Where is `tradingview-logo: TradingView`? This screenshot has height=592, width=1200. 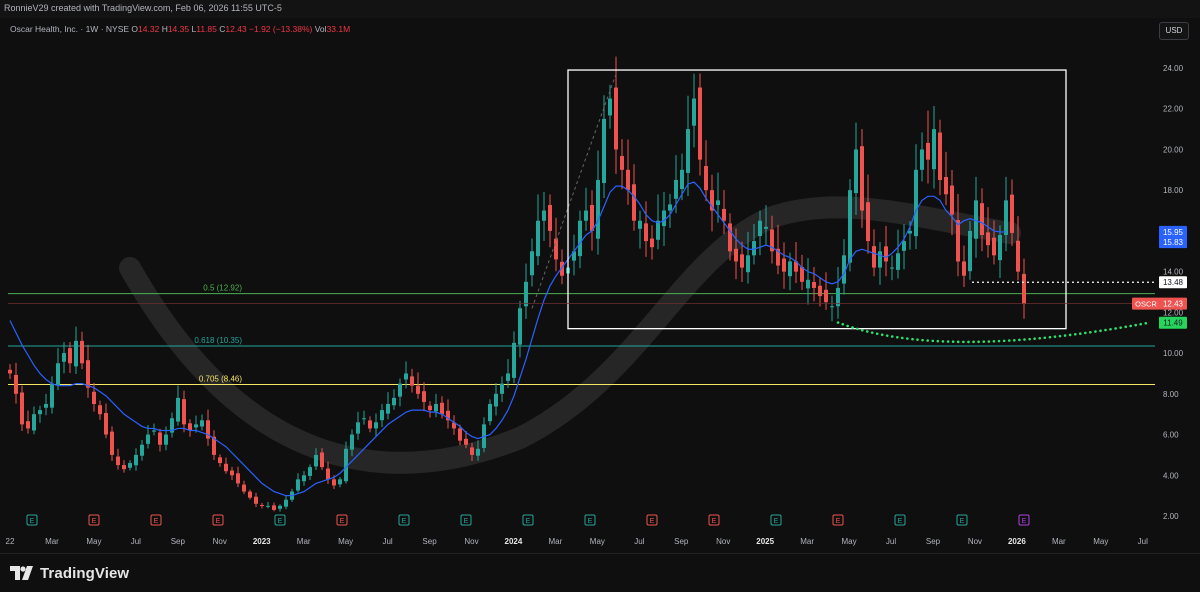
tradingview-logo: TradingView is located at coordinates (69, 573).